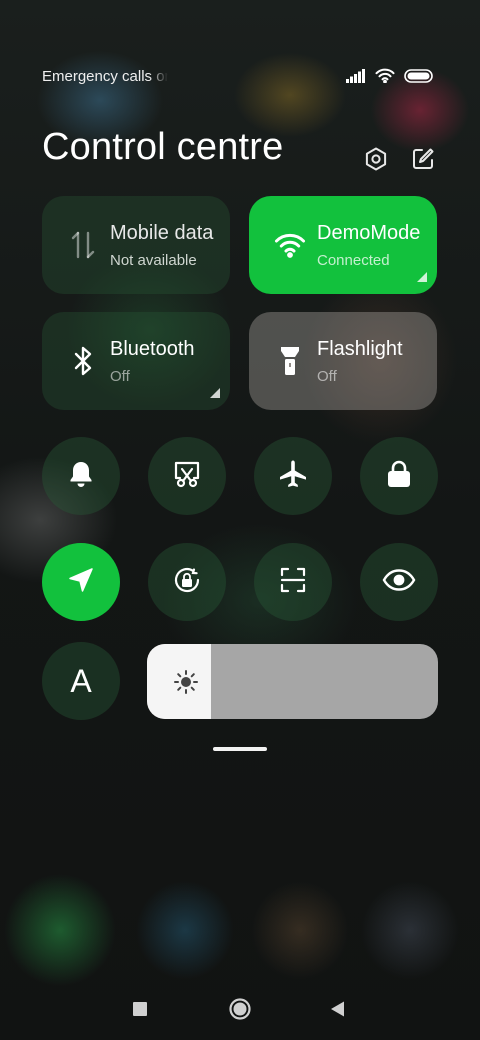 The image size is (480, 1040). I want to click on reading-mode-toggle, so click(399, 582).